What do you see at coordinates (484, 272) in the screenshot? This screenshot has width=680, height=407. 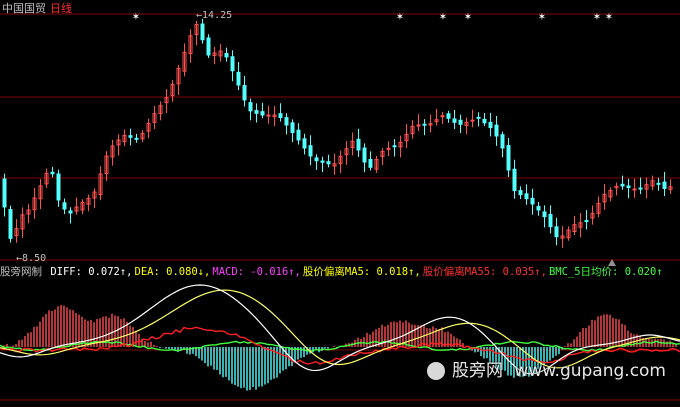 I see `indicator-item: 股价偏离MA55: 0.035↑,` at bounding box center [484, 272].